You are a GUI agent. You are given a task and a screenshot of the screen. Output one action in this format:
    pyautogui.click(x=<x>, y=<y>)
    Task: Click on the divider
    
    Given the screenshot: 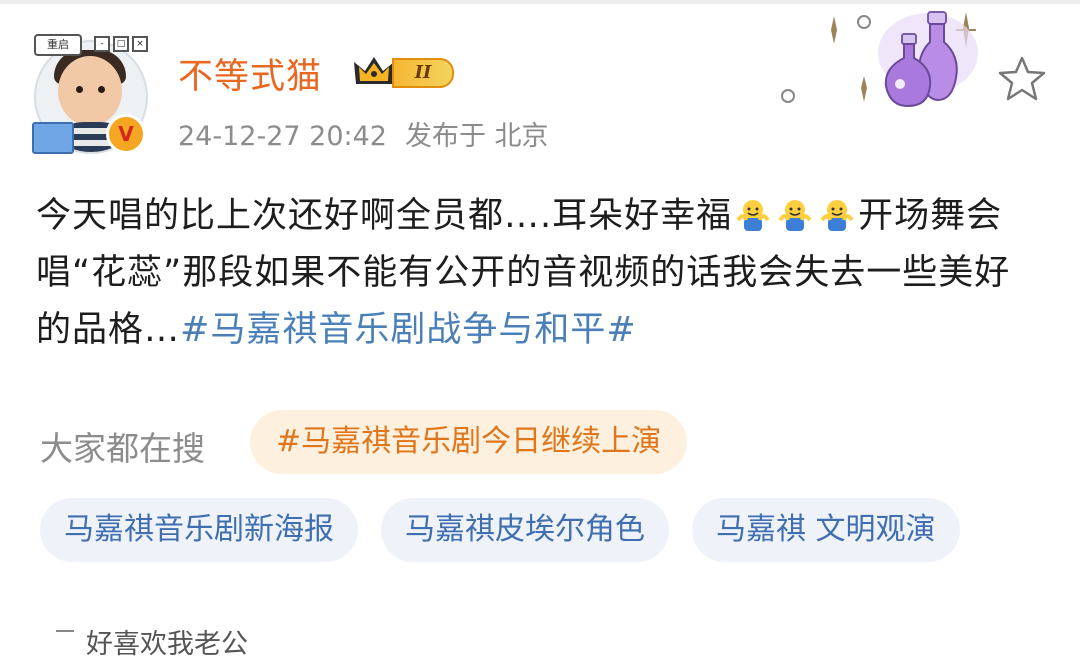 What is the action you would take?
    pyautogui.click(x=65, y=631)
    